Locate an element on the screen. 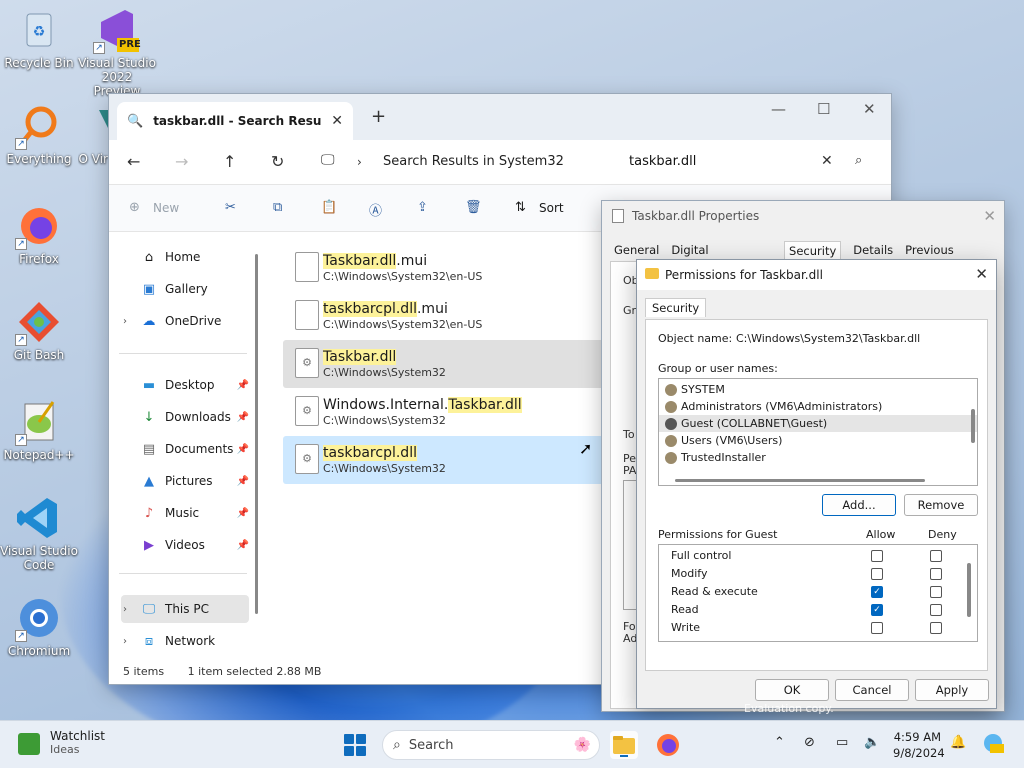 This screenshot has width=1024, height=768. sidebar-item-network: › ⧈ Network is located at coordinates (185, 641).